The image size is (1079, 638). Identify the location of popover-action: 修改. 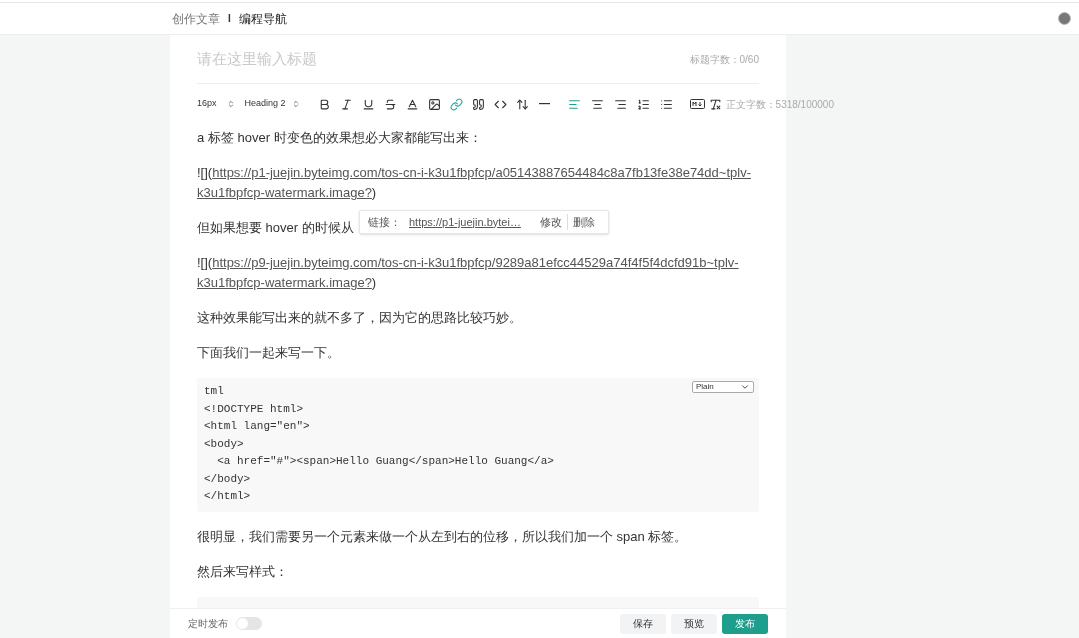
(550, 222).